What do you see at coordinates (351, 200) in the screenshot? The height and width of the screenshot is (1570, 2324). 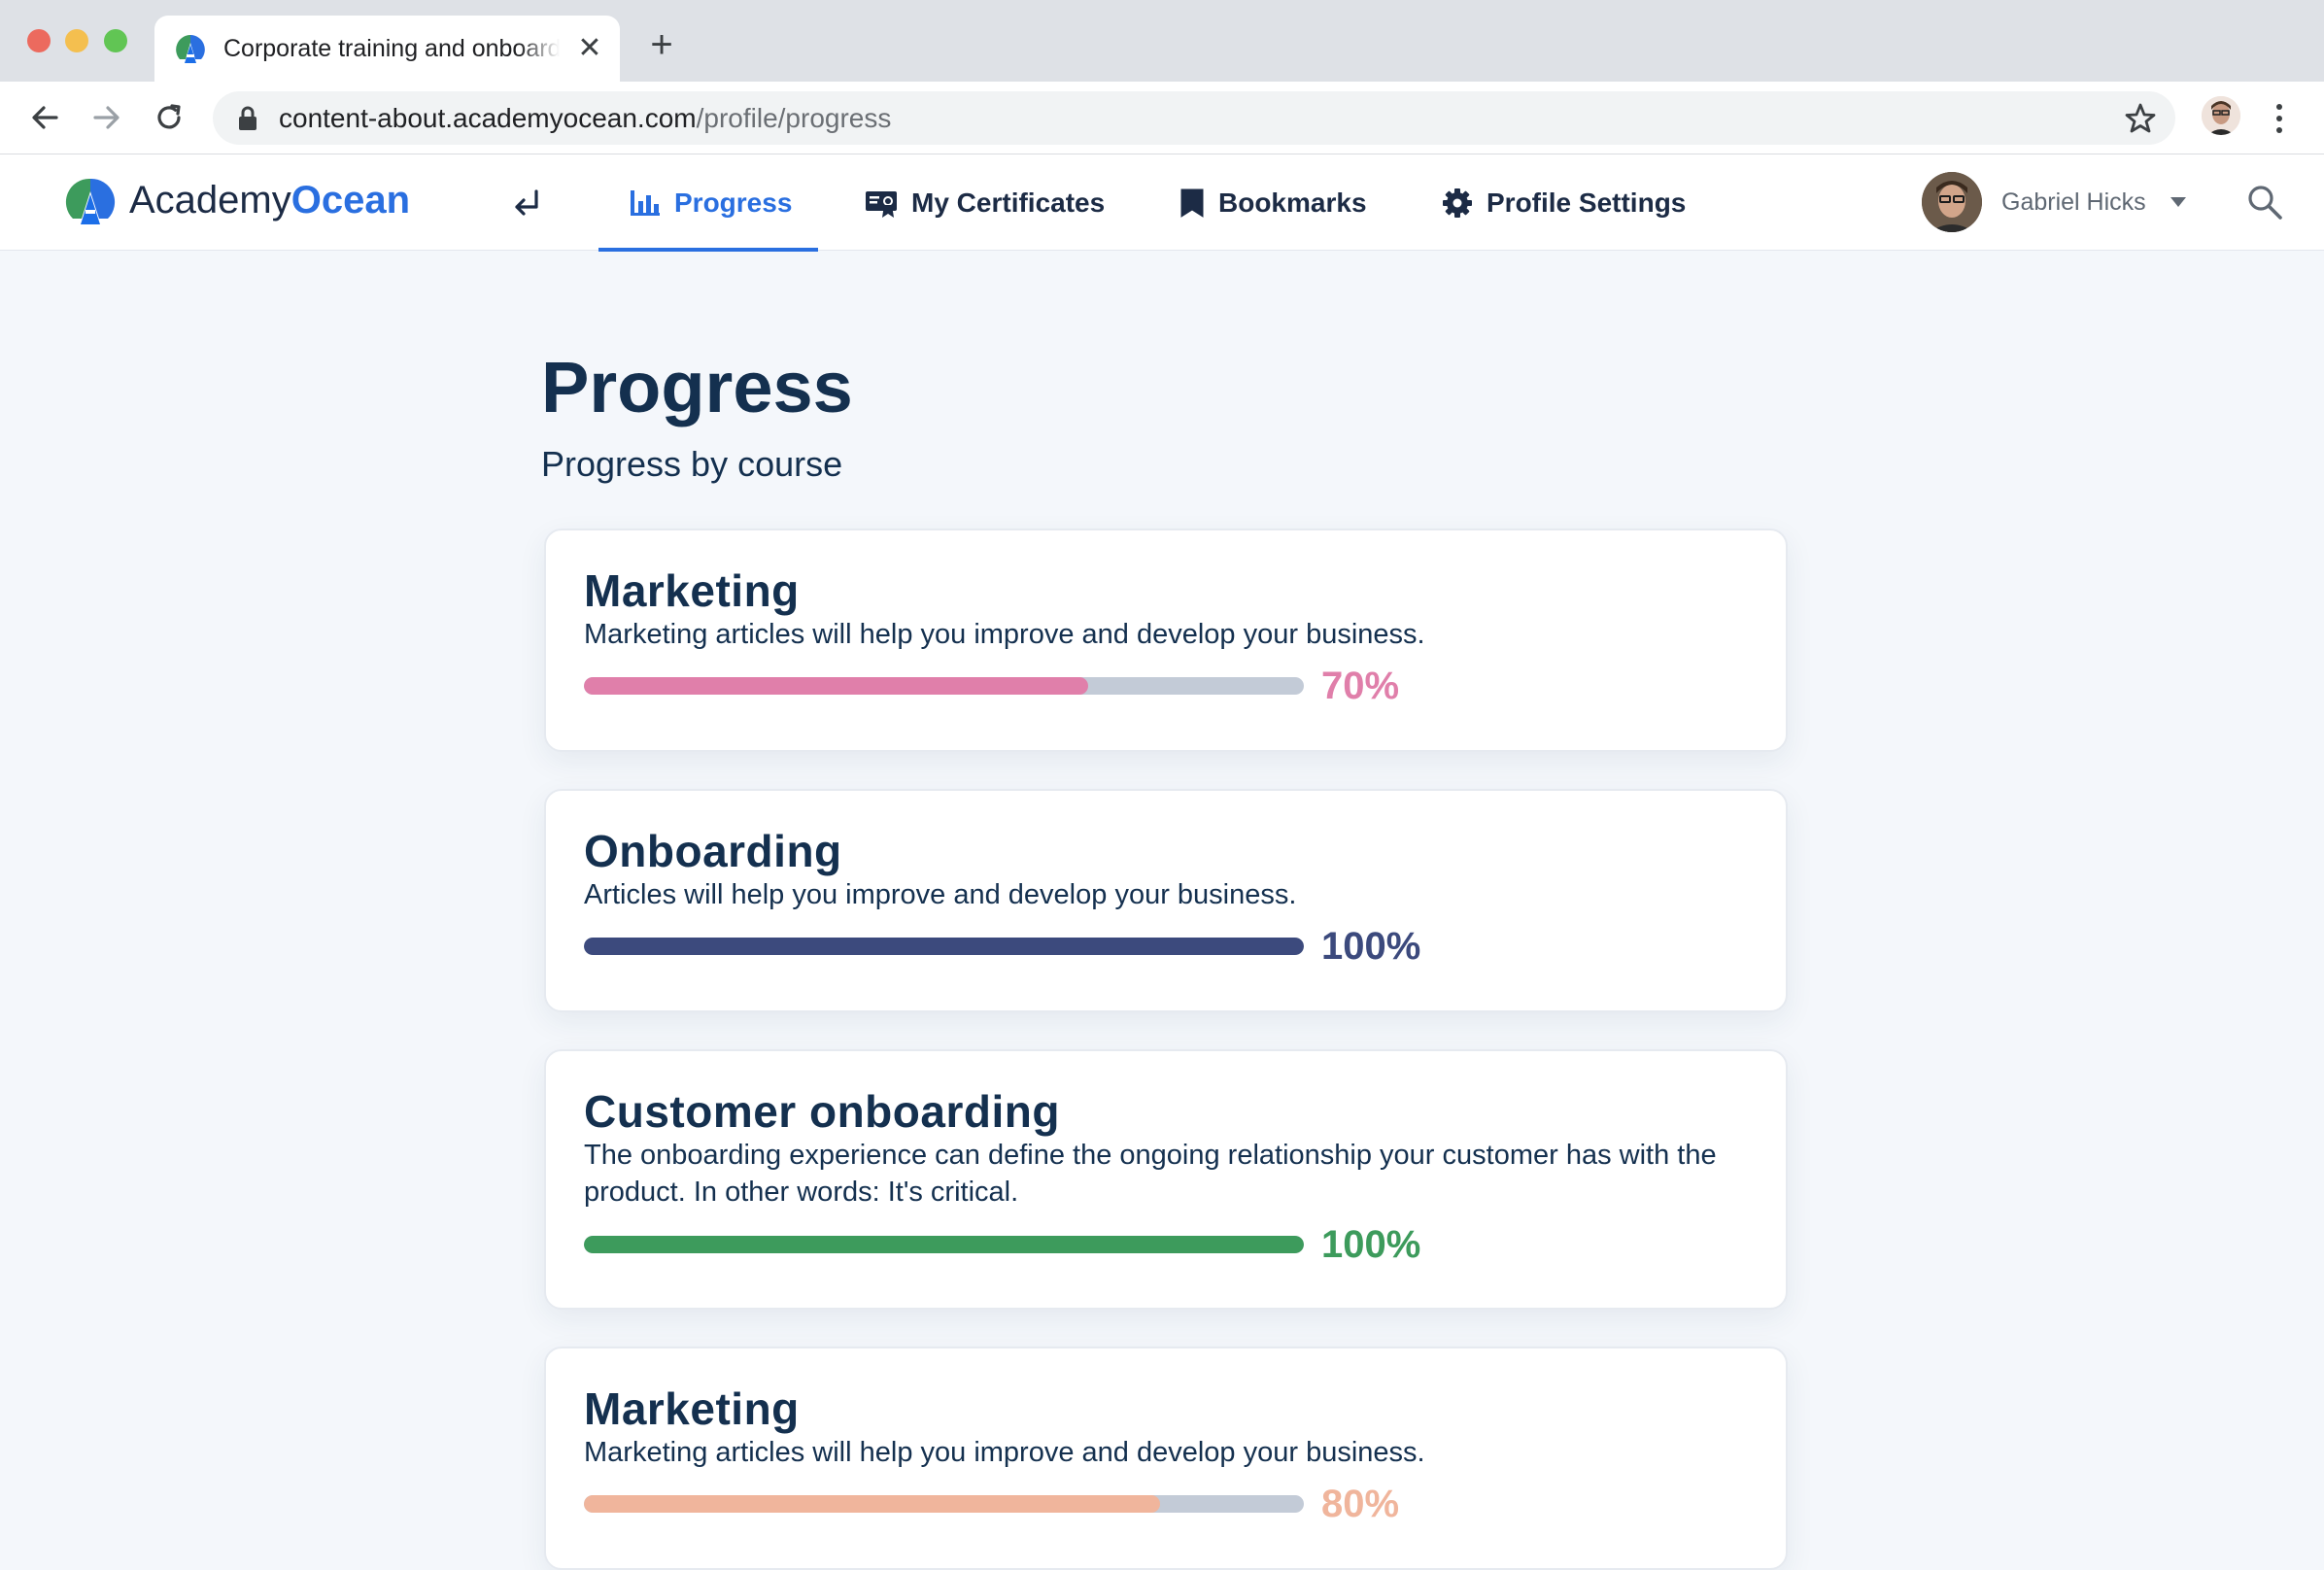 I see `logo-ocean: Ocean` at bounding box center [351, 200].